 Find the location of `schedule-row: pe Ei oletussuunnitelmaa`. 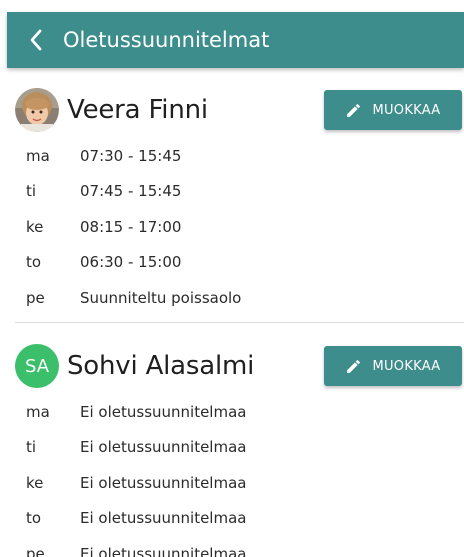

schedule-row: pe Ei oletussuunnitelmaa is located at coordinates (232, 546).